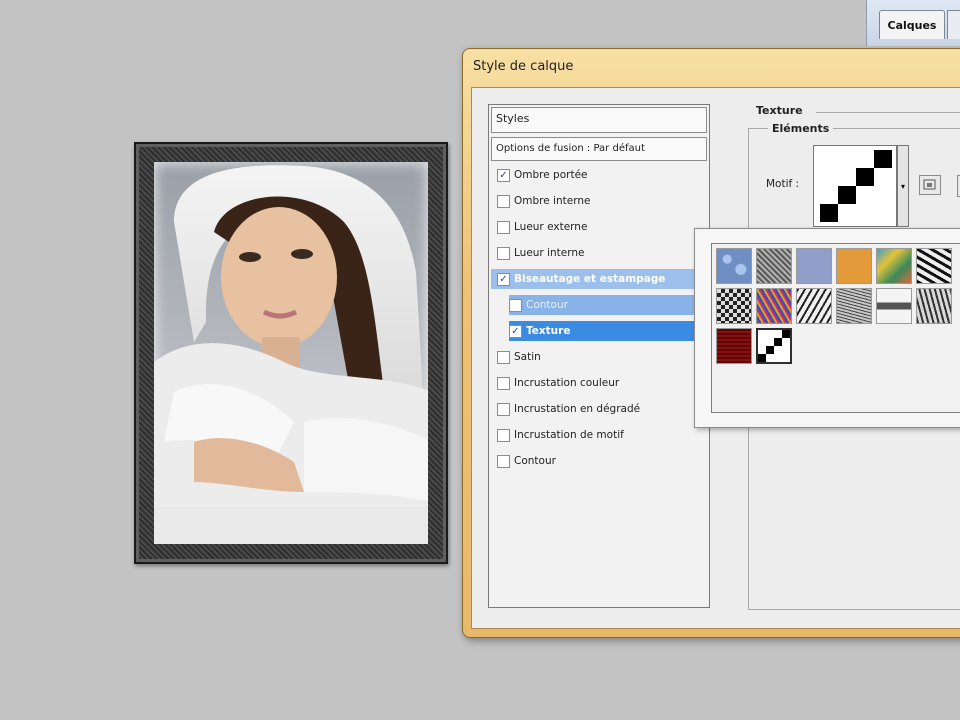  What do you see at coordinates (814, 306) in the screenshot?
I see `pattern-bw-splatter` at bounding box center [814, 306].